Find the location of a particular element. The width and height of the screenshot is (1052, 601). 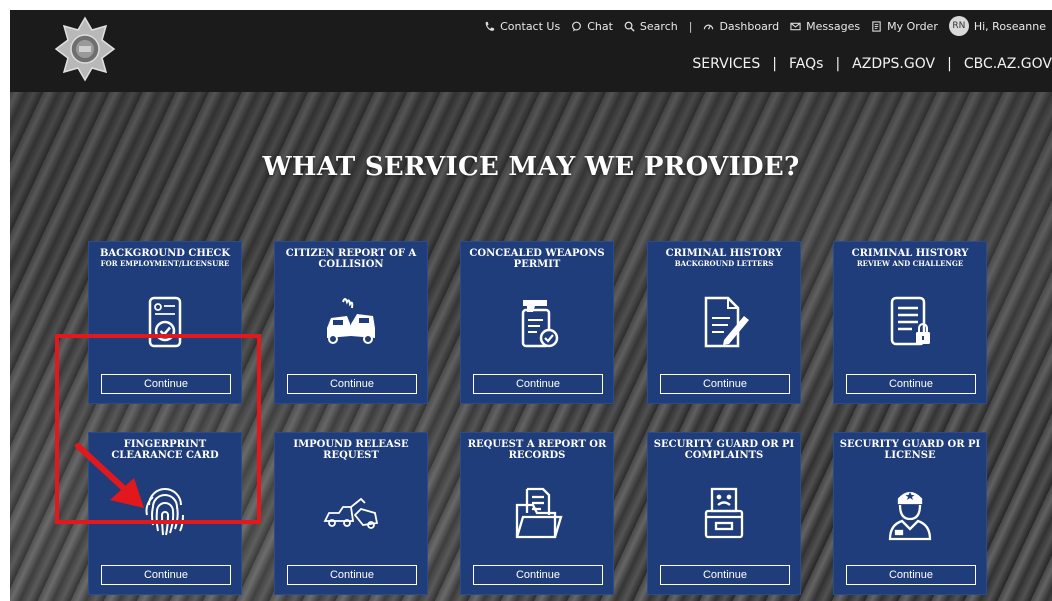

card-title: REQUEST A REPORT OR RECORDS is located at coordinates (537, 450).